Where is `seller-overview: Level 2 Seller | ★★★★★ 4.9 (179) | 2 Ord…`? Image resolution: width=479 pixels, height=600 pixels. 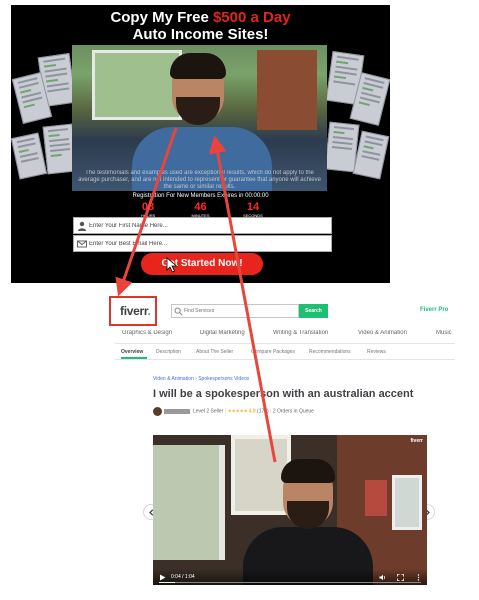 seller-overview: Level 2 Seller | ★★★★★ 4.9 (179) | 2 Ord… is located at coordinates (233, 412).